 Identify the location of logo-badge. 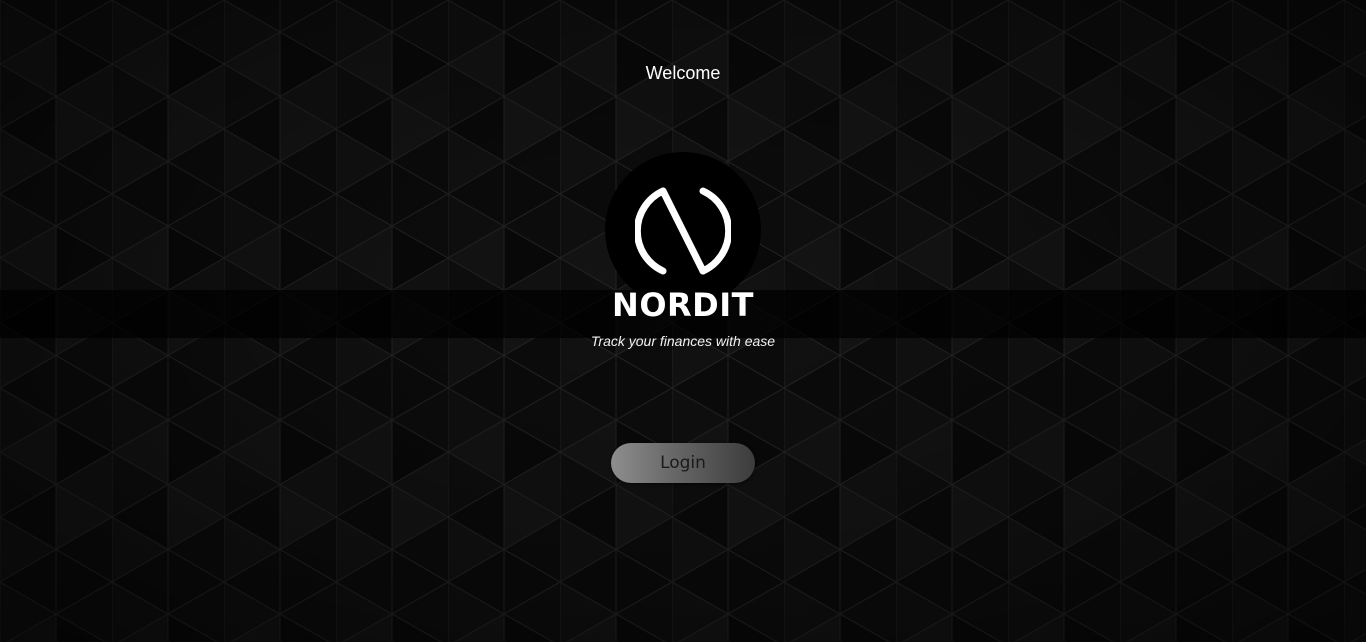
(683, 230).